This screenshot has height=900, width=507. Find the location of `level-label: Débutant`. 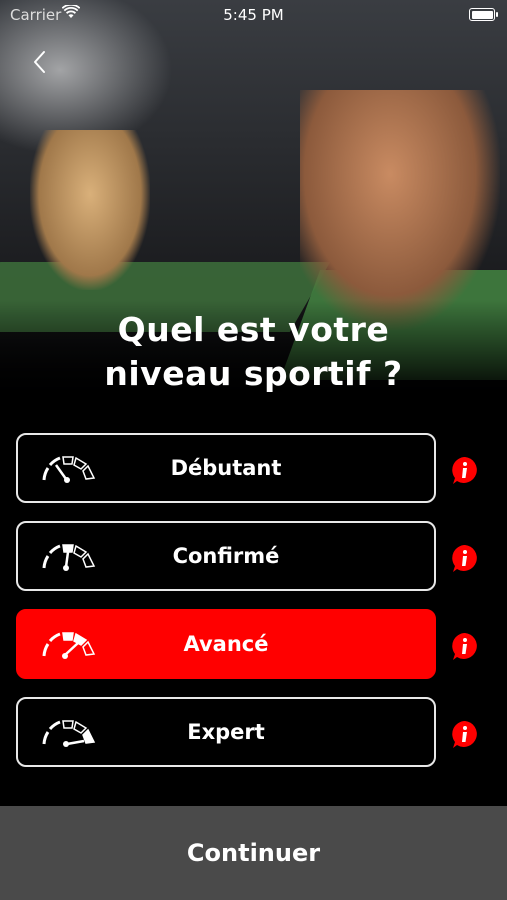

level-label: Débutant is located at coordinates (226, 468).